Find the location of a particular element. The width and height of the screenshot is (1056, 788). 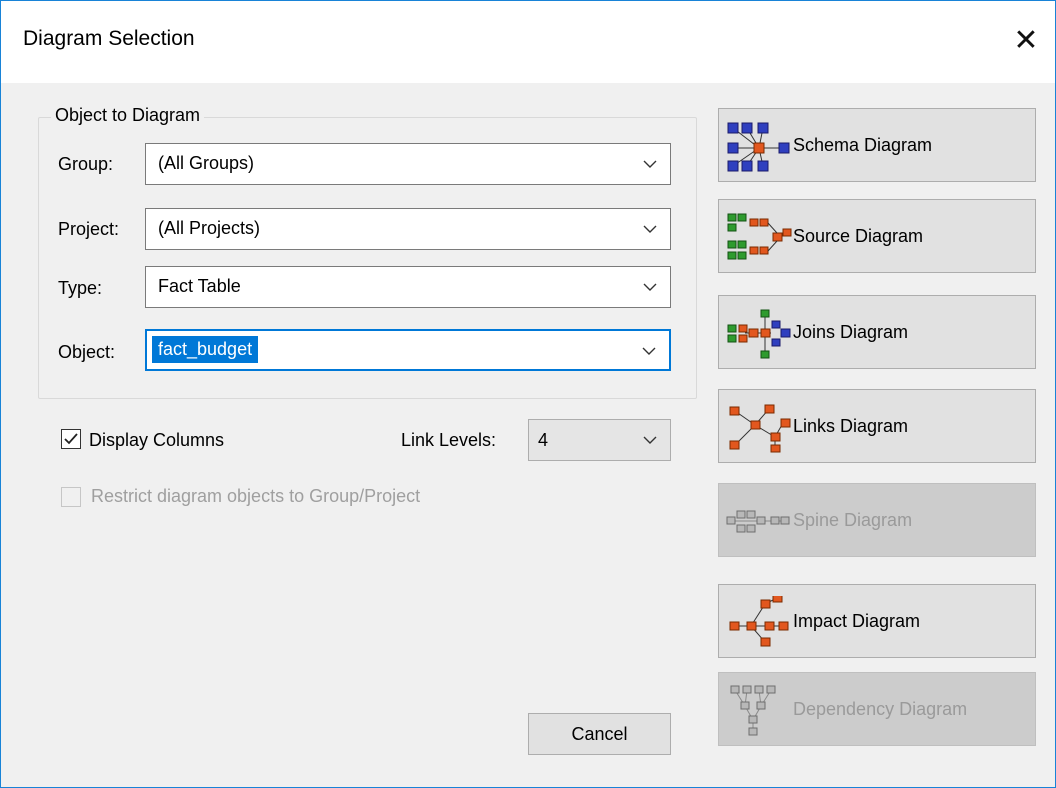

title-bar: Diagram Selection ✕ is located at coordinates (528, 42).